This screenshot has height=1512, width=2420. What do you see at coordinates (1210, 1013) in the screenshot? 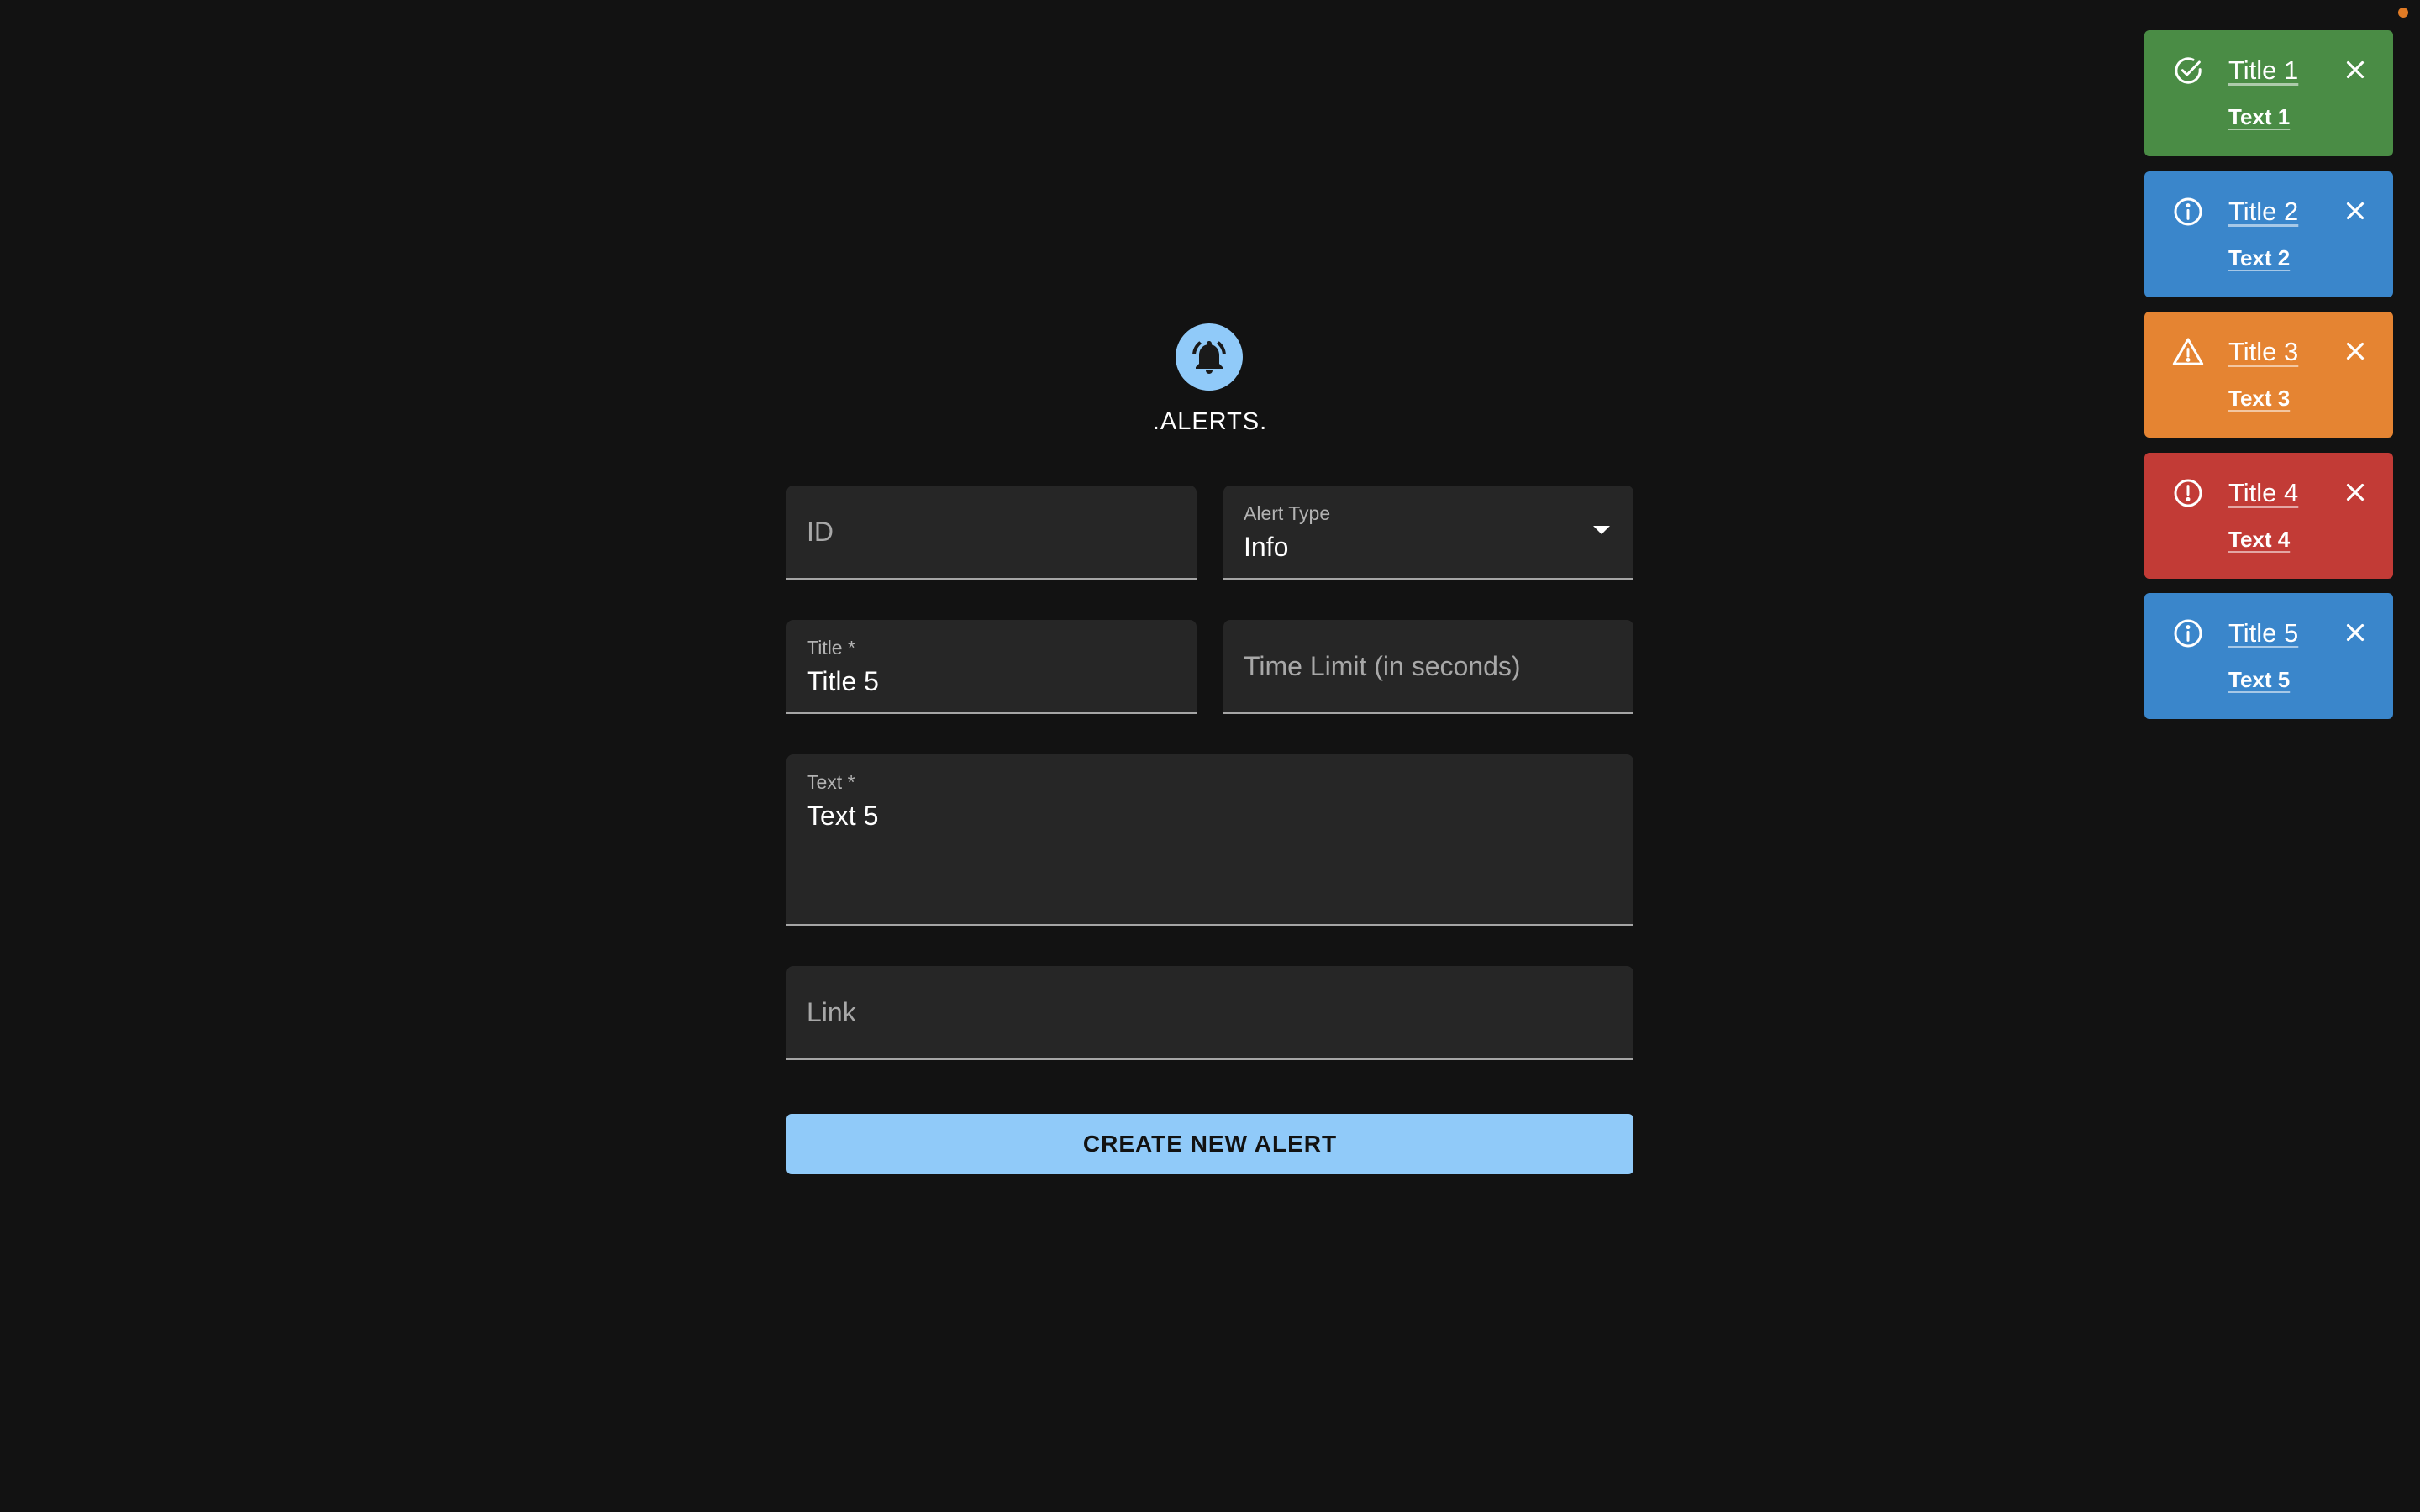
I see `link-field: Link` at bounding box center [1210, 1013].